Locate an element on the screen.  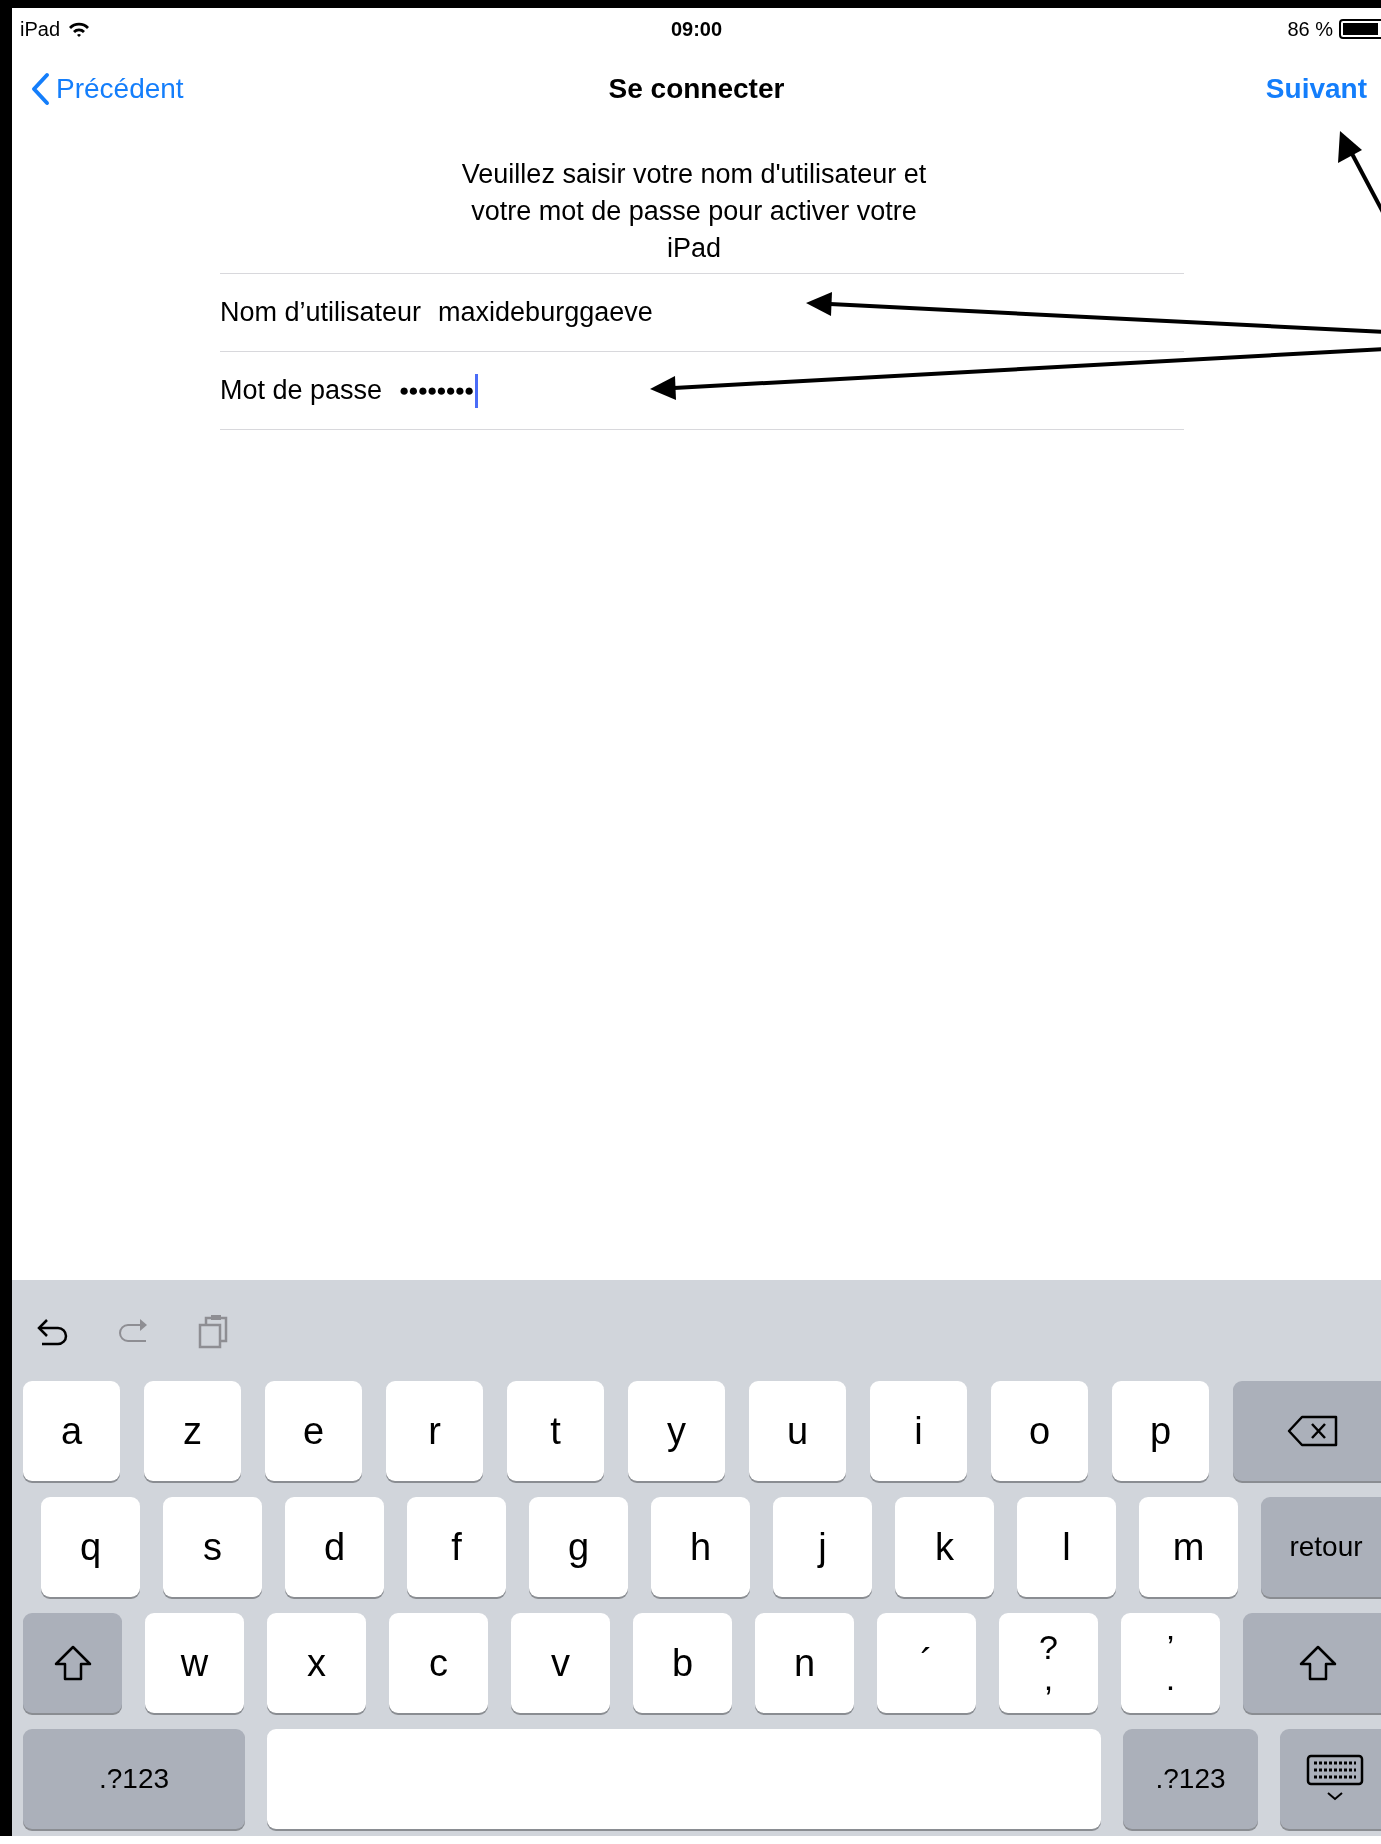
key: l is located at coordinates (1066, 1547).